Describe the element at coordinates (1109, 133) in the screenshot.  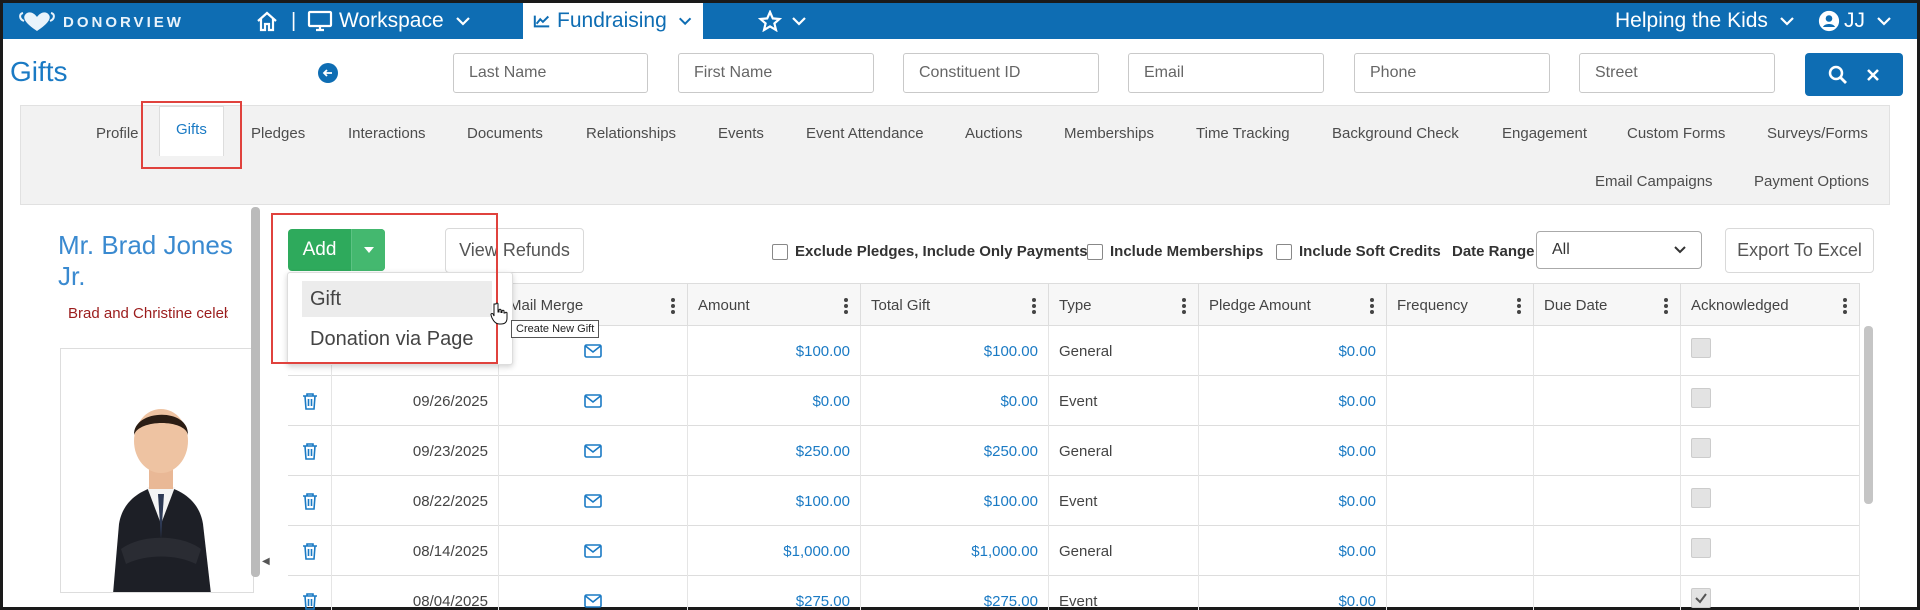
I see `tab-memberships: Memberships` at that location.